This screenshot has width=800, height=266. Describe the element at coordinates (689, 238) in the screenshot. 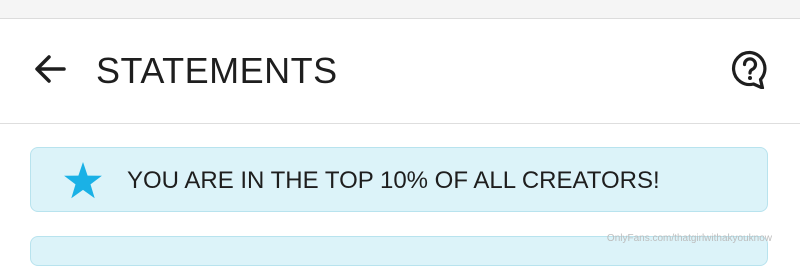

I see `watermark: OnlyFans.com/thatgirlwithakyouknow` at that location.